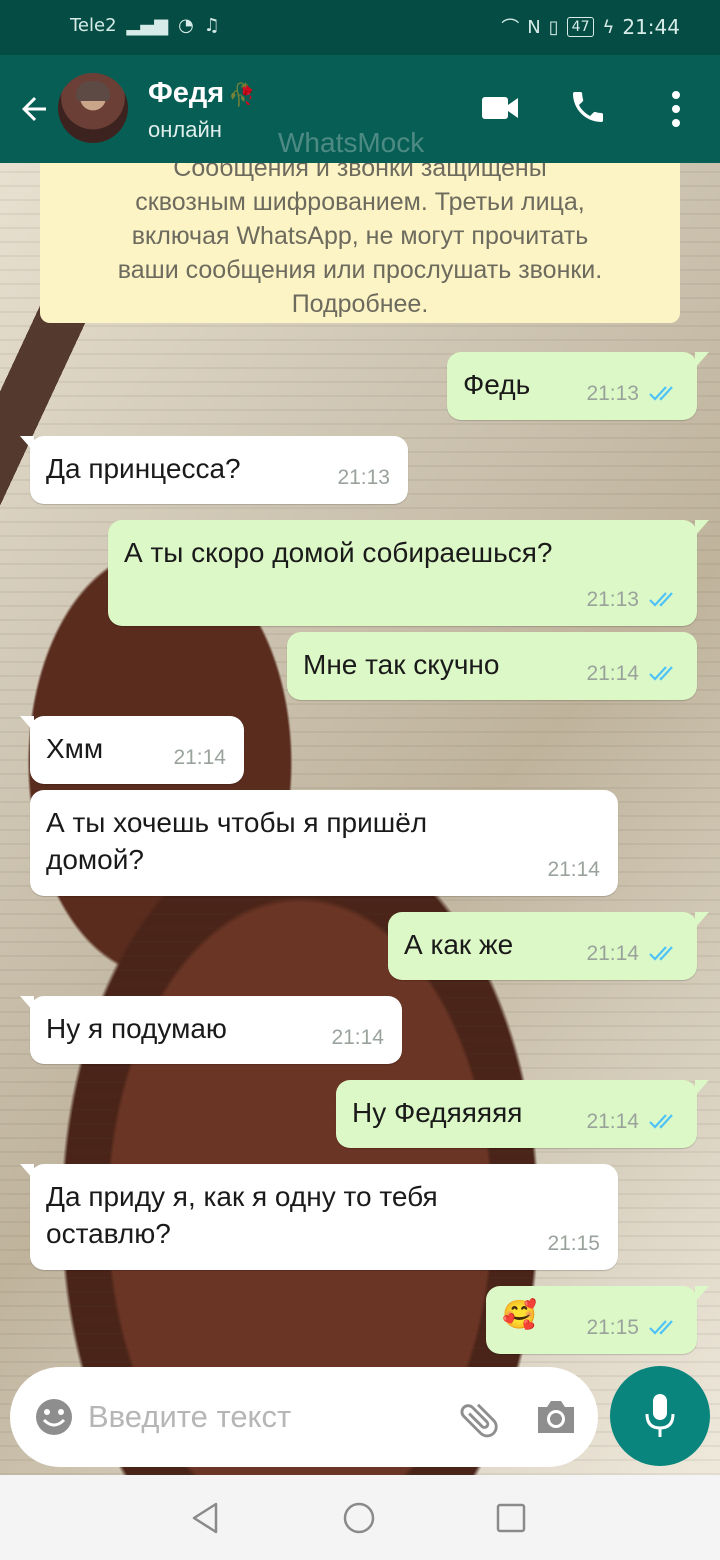 The image size is (720, 1560). I want to click on watermark: WhatsMock, so click(351, 142).